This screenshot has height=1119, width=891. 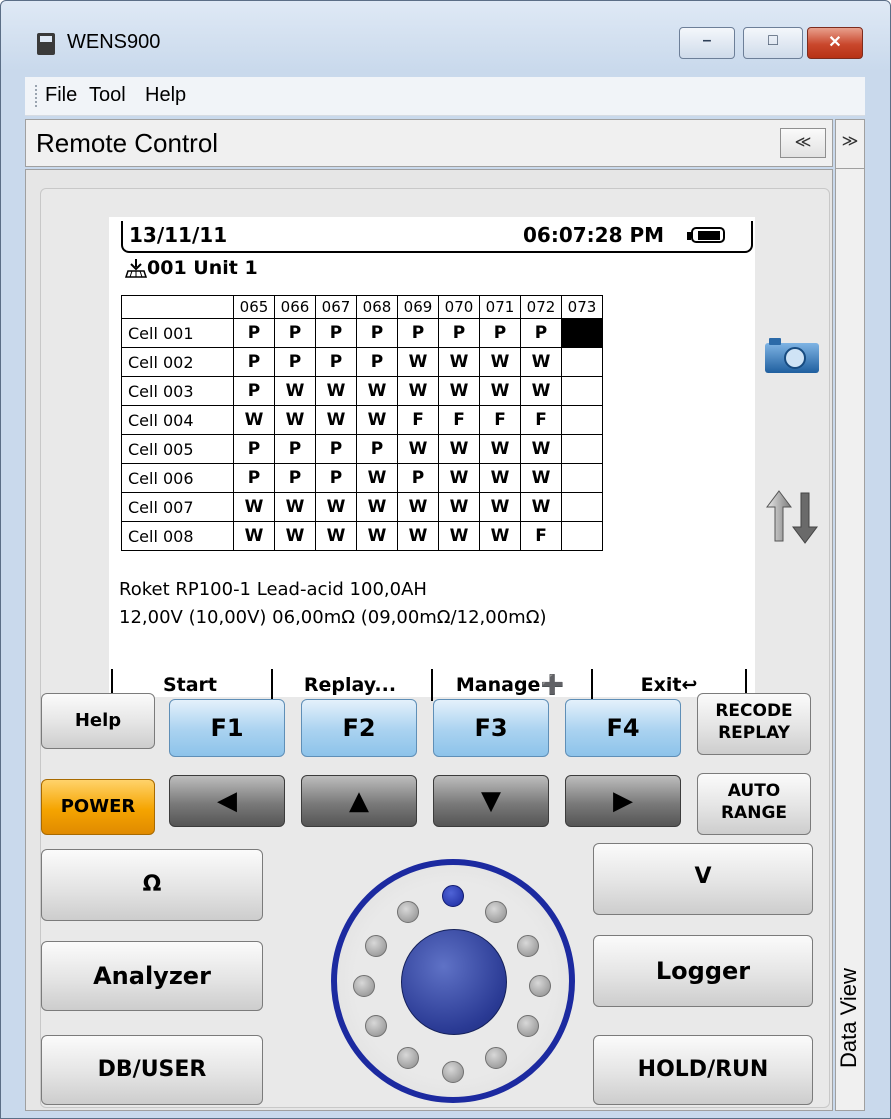 I want to click on status-cell: F, so click(x=418, y=420).